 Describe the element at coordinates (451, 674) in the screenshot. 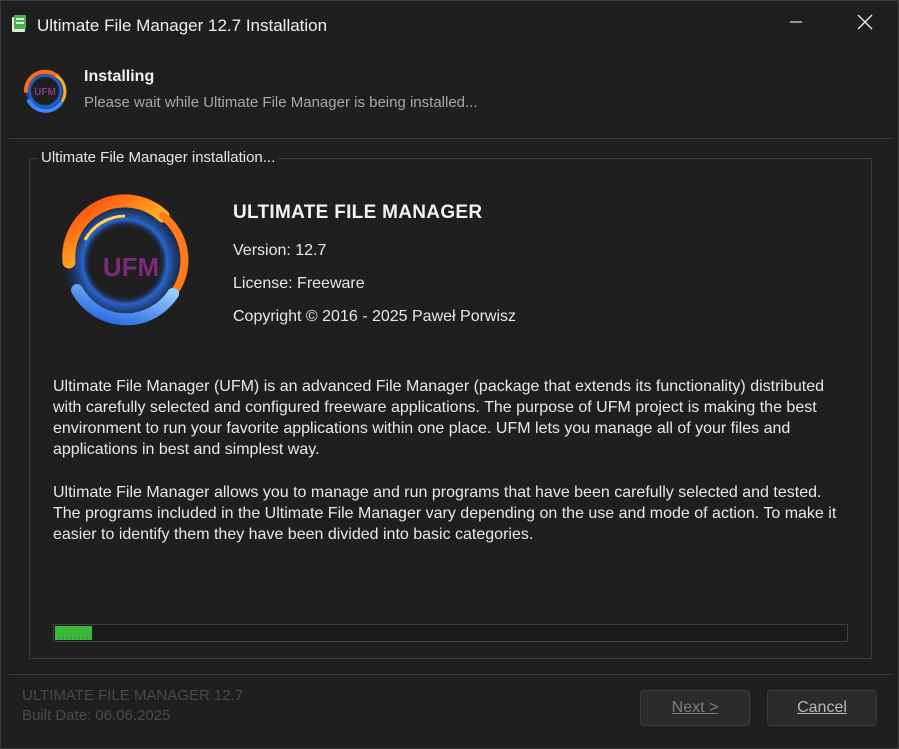

I see `footer-divider` at that location.